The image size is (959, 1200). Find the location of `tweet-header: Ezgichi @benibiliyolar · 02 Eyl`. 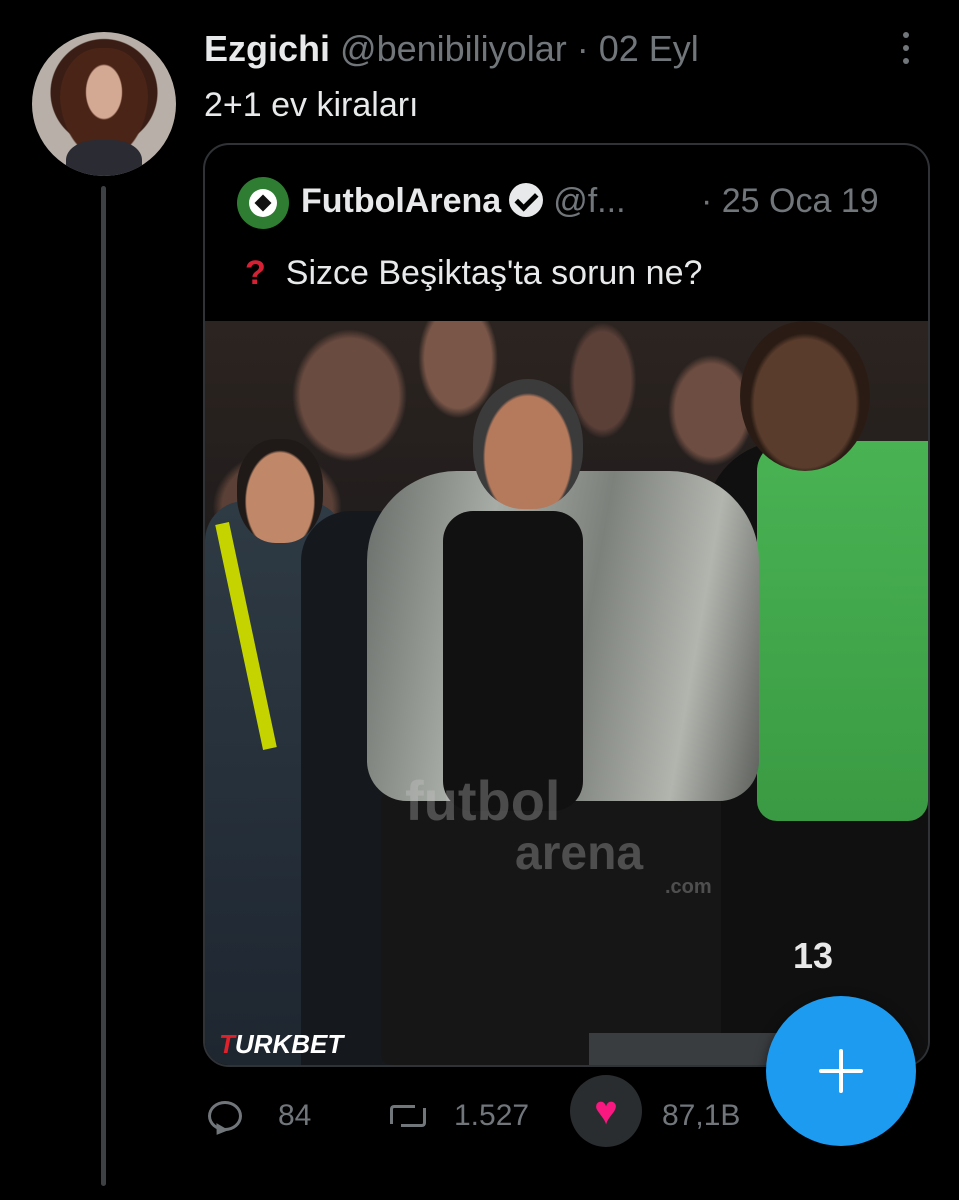

tweet-header: Ezgichi @benibiliyolar · 02 Eyl is located at coordinates (451, 49).